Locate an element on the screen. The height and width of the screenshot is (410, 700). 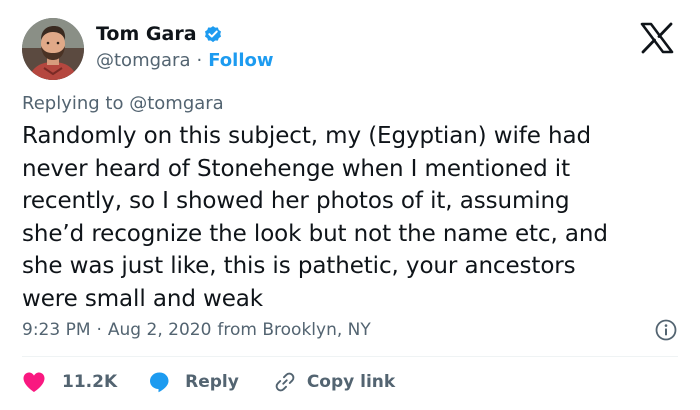
like-button: 11.2K is located at coordinates (69, 382).